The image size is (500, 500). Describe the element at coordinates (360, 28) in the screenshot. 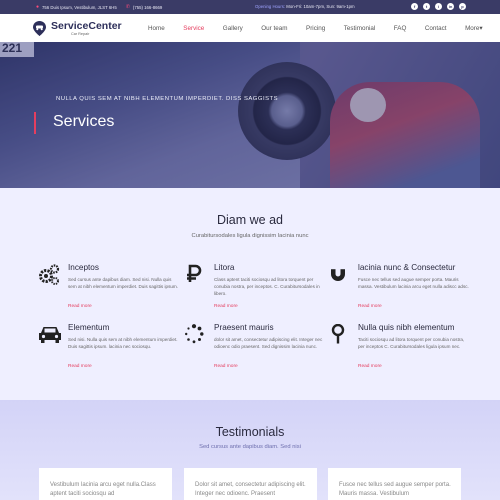

I see `nav-testimonial: Testimonial` at that location.